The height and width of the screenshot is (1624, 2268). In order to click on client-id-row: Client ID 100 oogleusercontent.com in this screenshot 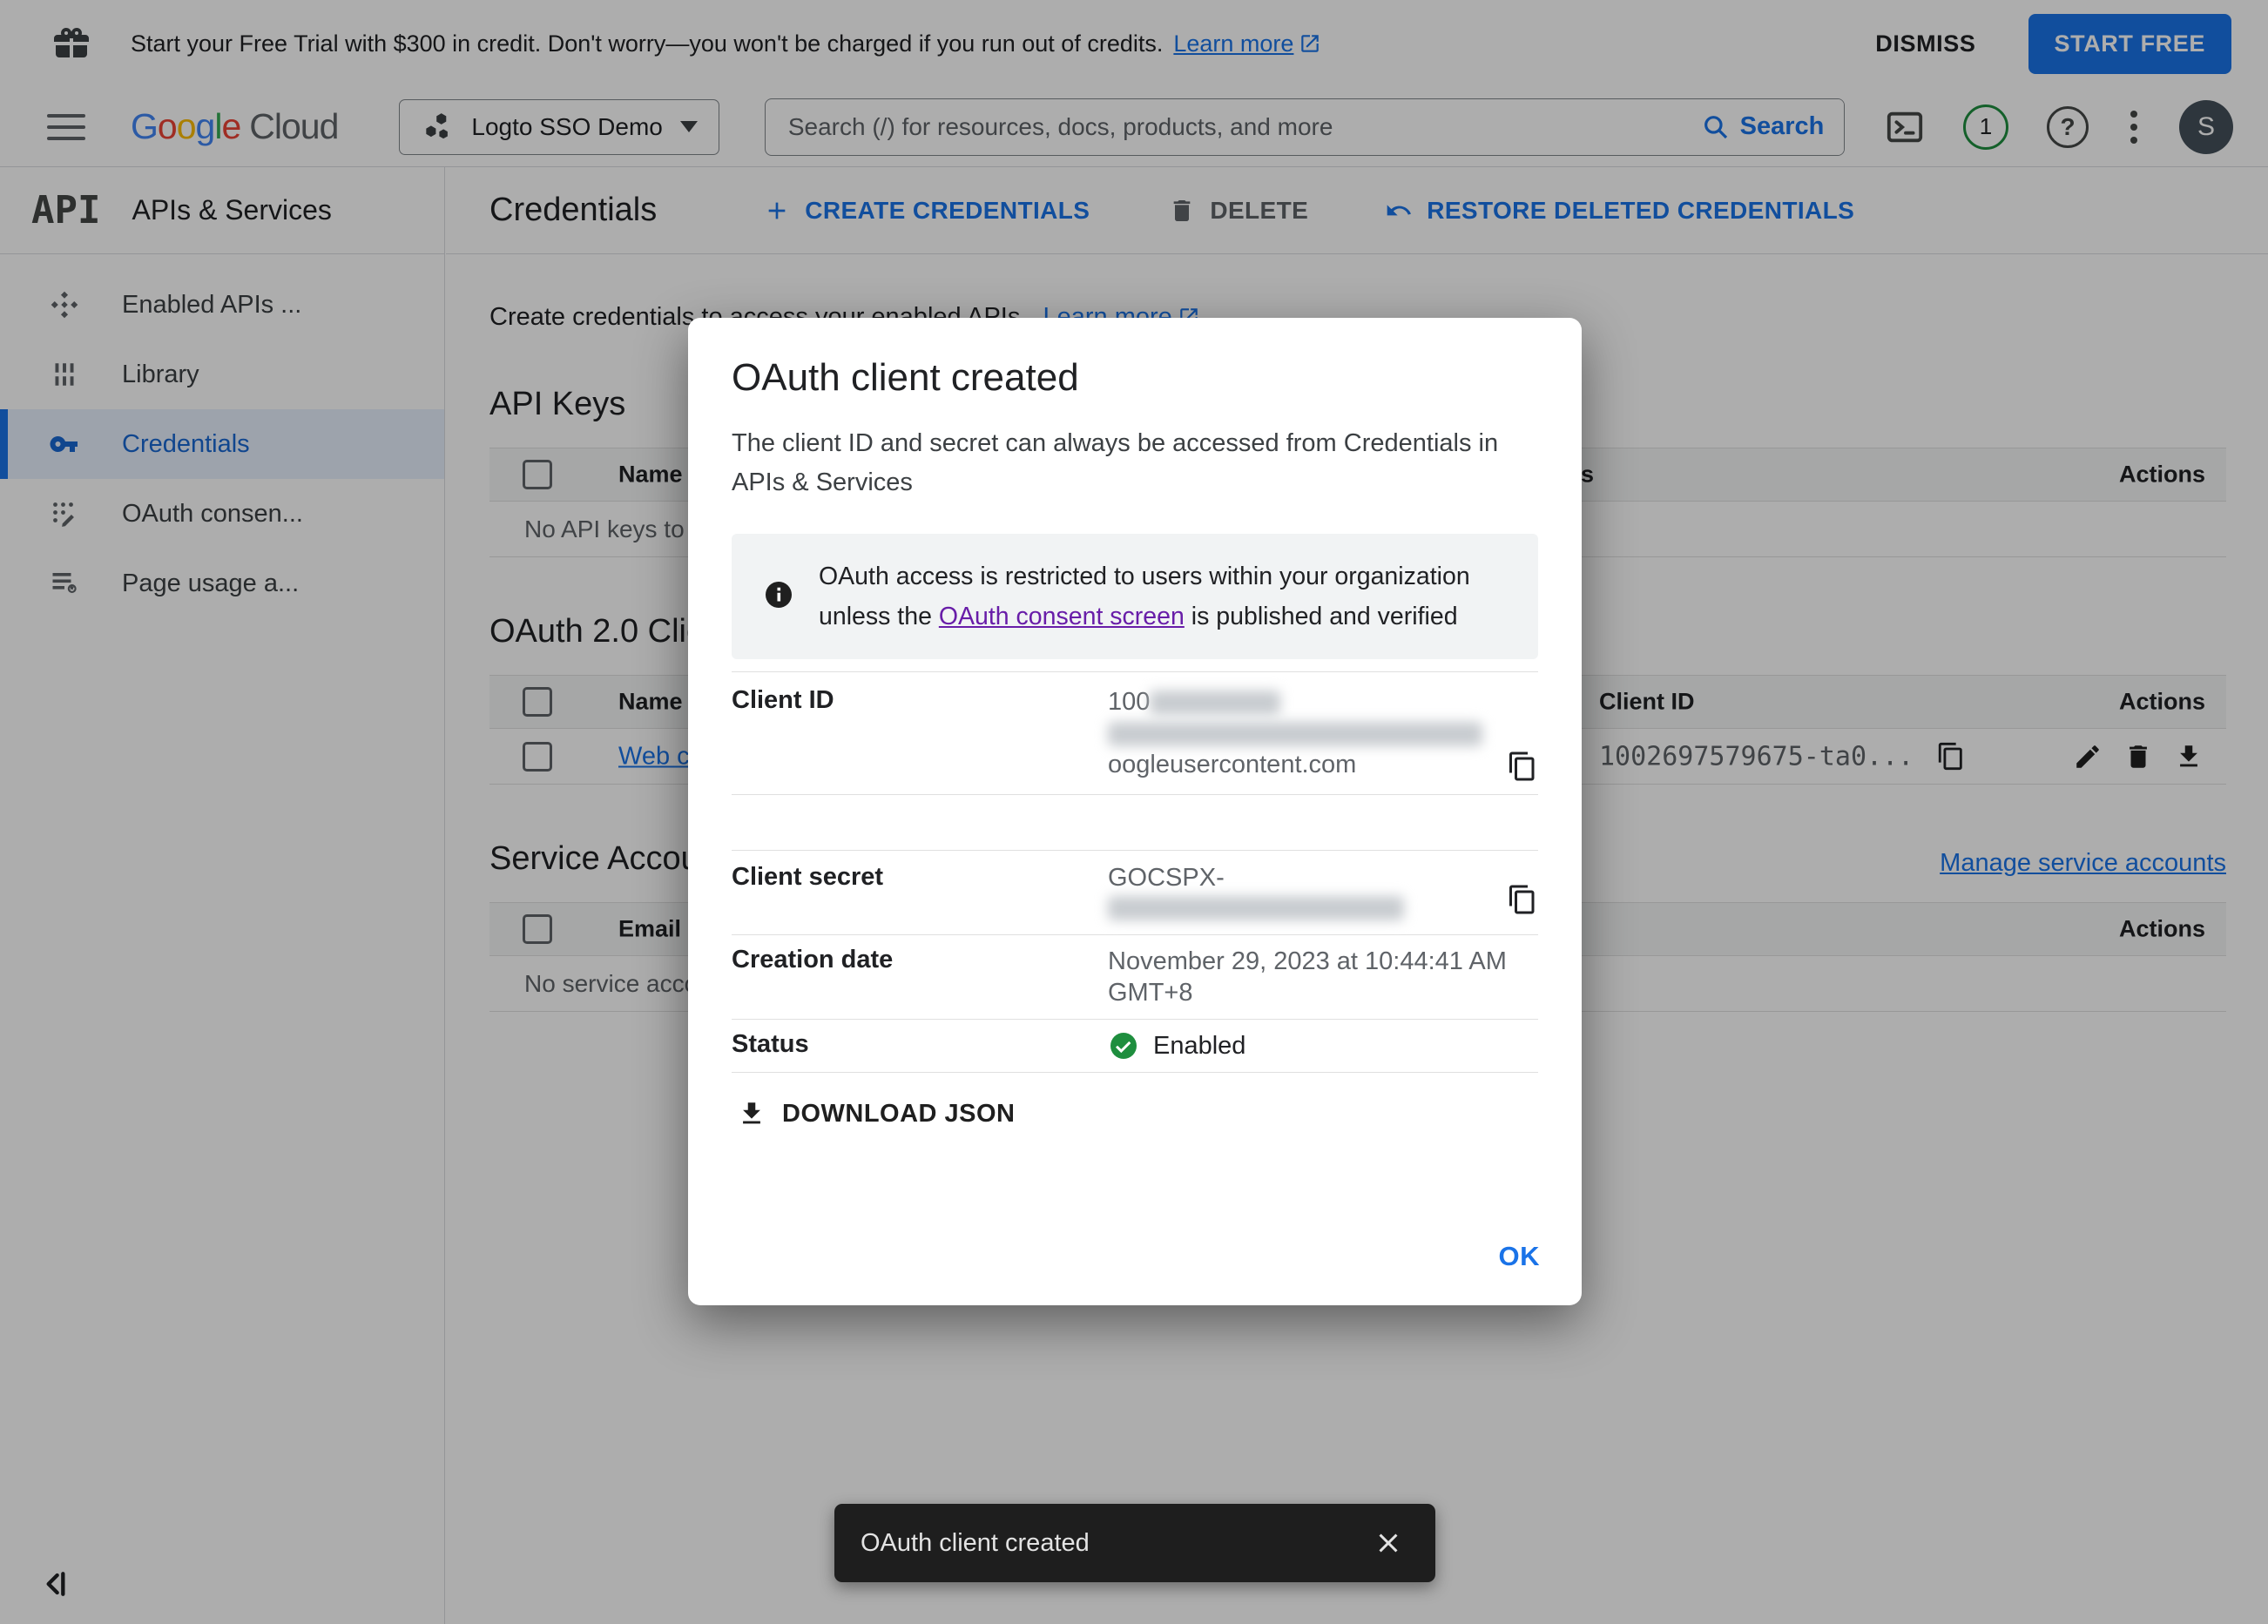, I will do `click(1135, 733)`.